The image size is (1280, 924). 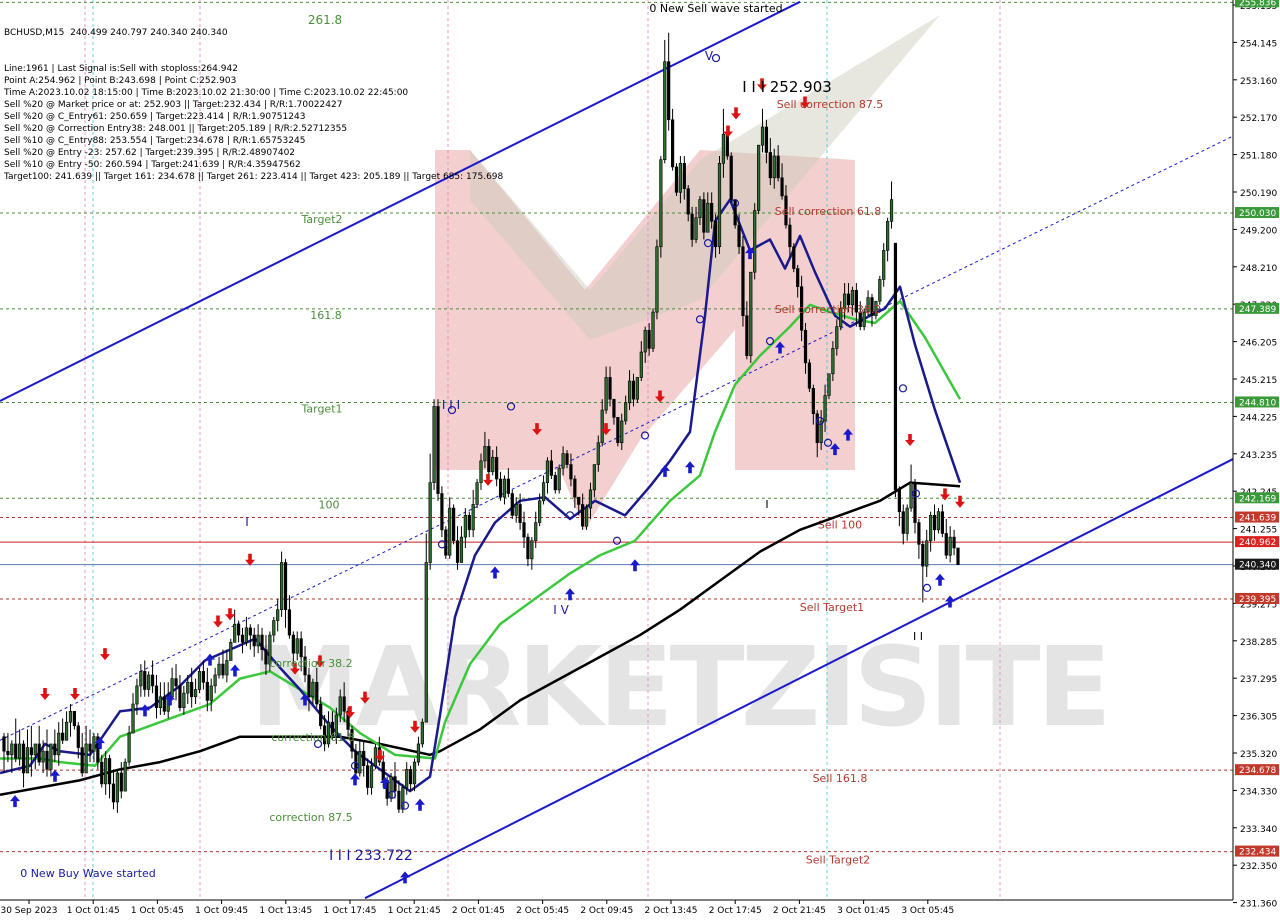 What do you see at coordinates (157, 911) in the screenshot?
I see `time-tick-label: 1 Oct 05:45` at bounding box center [157, 911].